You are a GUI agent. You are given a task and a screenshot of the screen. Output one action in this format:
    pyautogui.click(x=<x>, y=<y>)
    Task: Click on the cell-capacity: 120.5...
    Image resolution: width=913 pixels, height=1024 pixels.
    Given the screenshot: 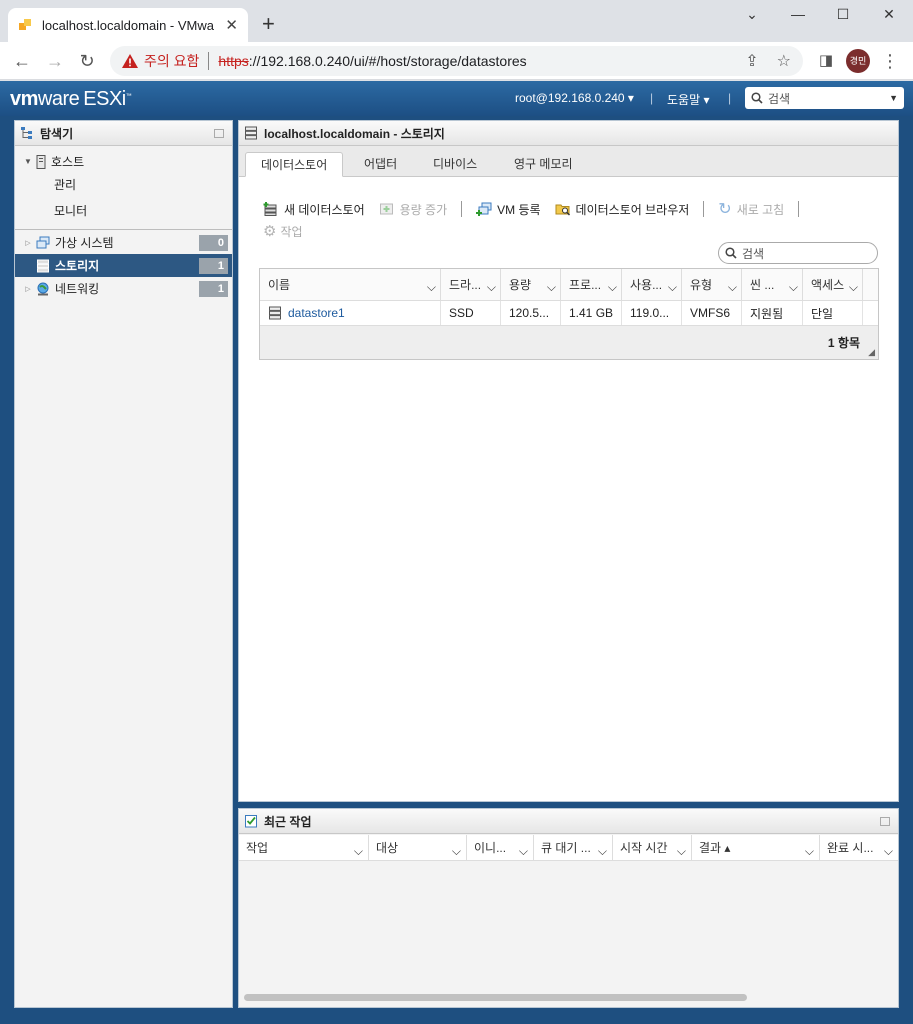 What is the action you would take?
    pyautogui.click(x=531, y=313)
    